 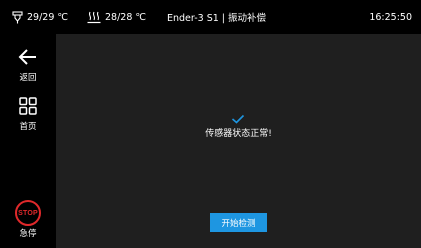 I want to click on emergency-stop-button: STOP 急停, so click(x=28, y=219).